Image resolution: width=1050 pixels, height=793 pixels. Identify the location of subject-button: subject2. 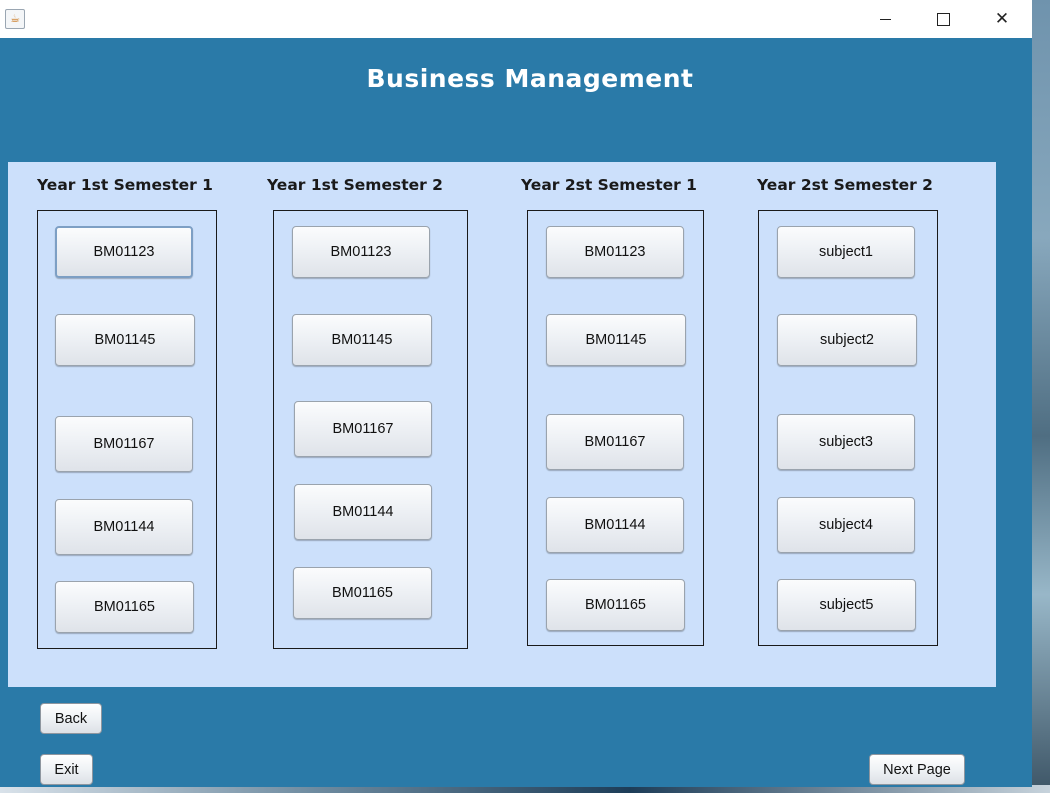
(847, 340).